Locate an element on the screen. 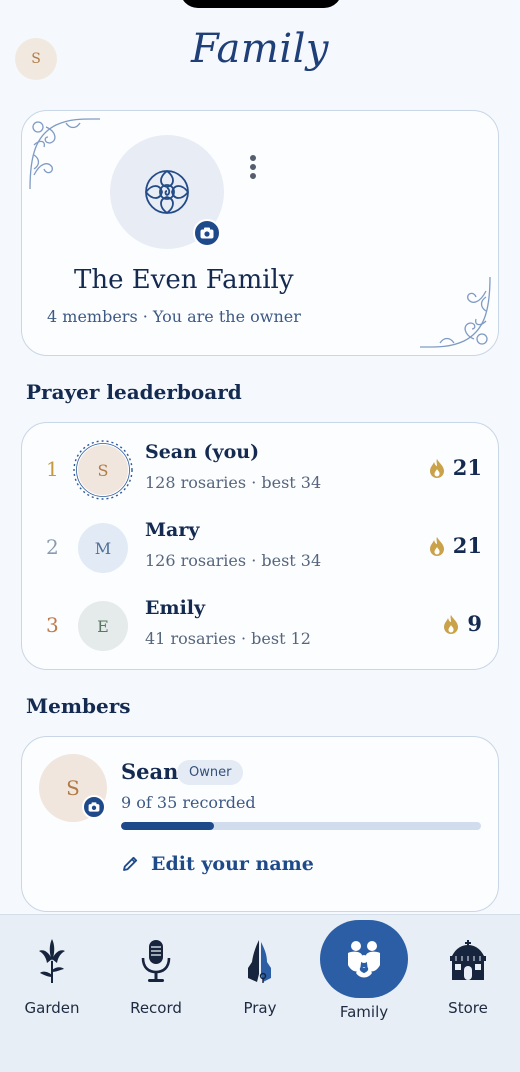 The image size is (520, 1072). tab-bar: Garden Record Pray Family Store is located at coordinates (260, 993).